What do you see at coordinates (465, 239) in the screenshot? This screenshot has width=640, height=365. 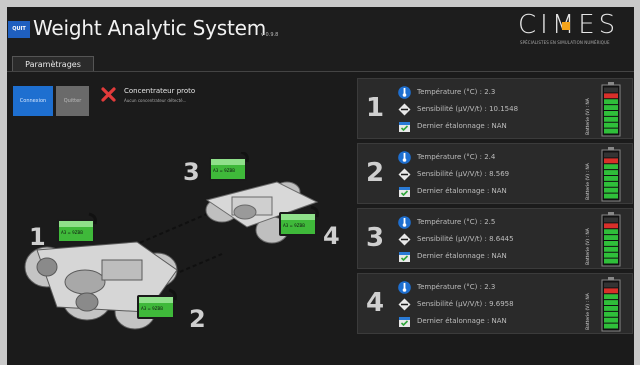 I see `sensitivity-value: Sensibilité (µV/V/t) : 8.6445` at bounding box center [465, 239].